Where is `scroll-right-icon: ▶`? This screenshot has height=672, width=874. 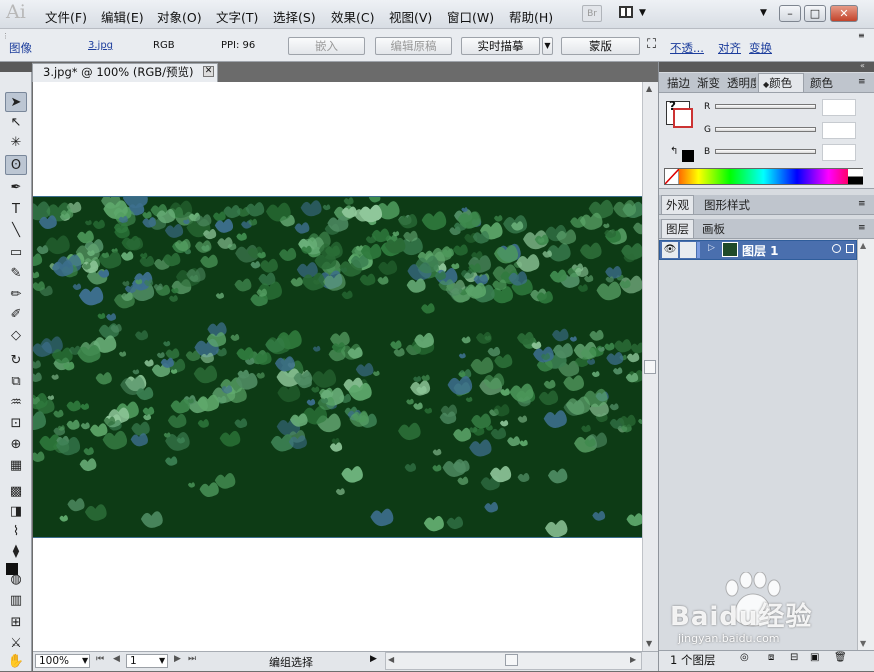
scroll-right-icon: ▶ is located at coordinates (633, 659).